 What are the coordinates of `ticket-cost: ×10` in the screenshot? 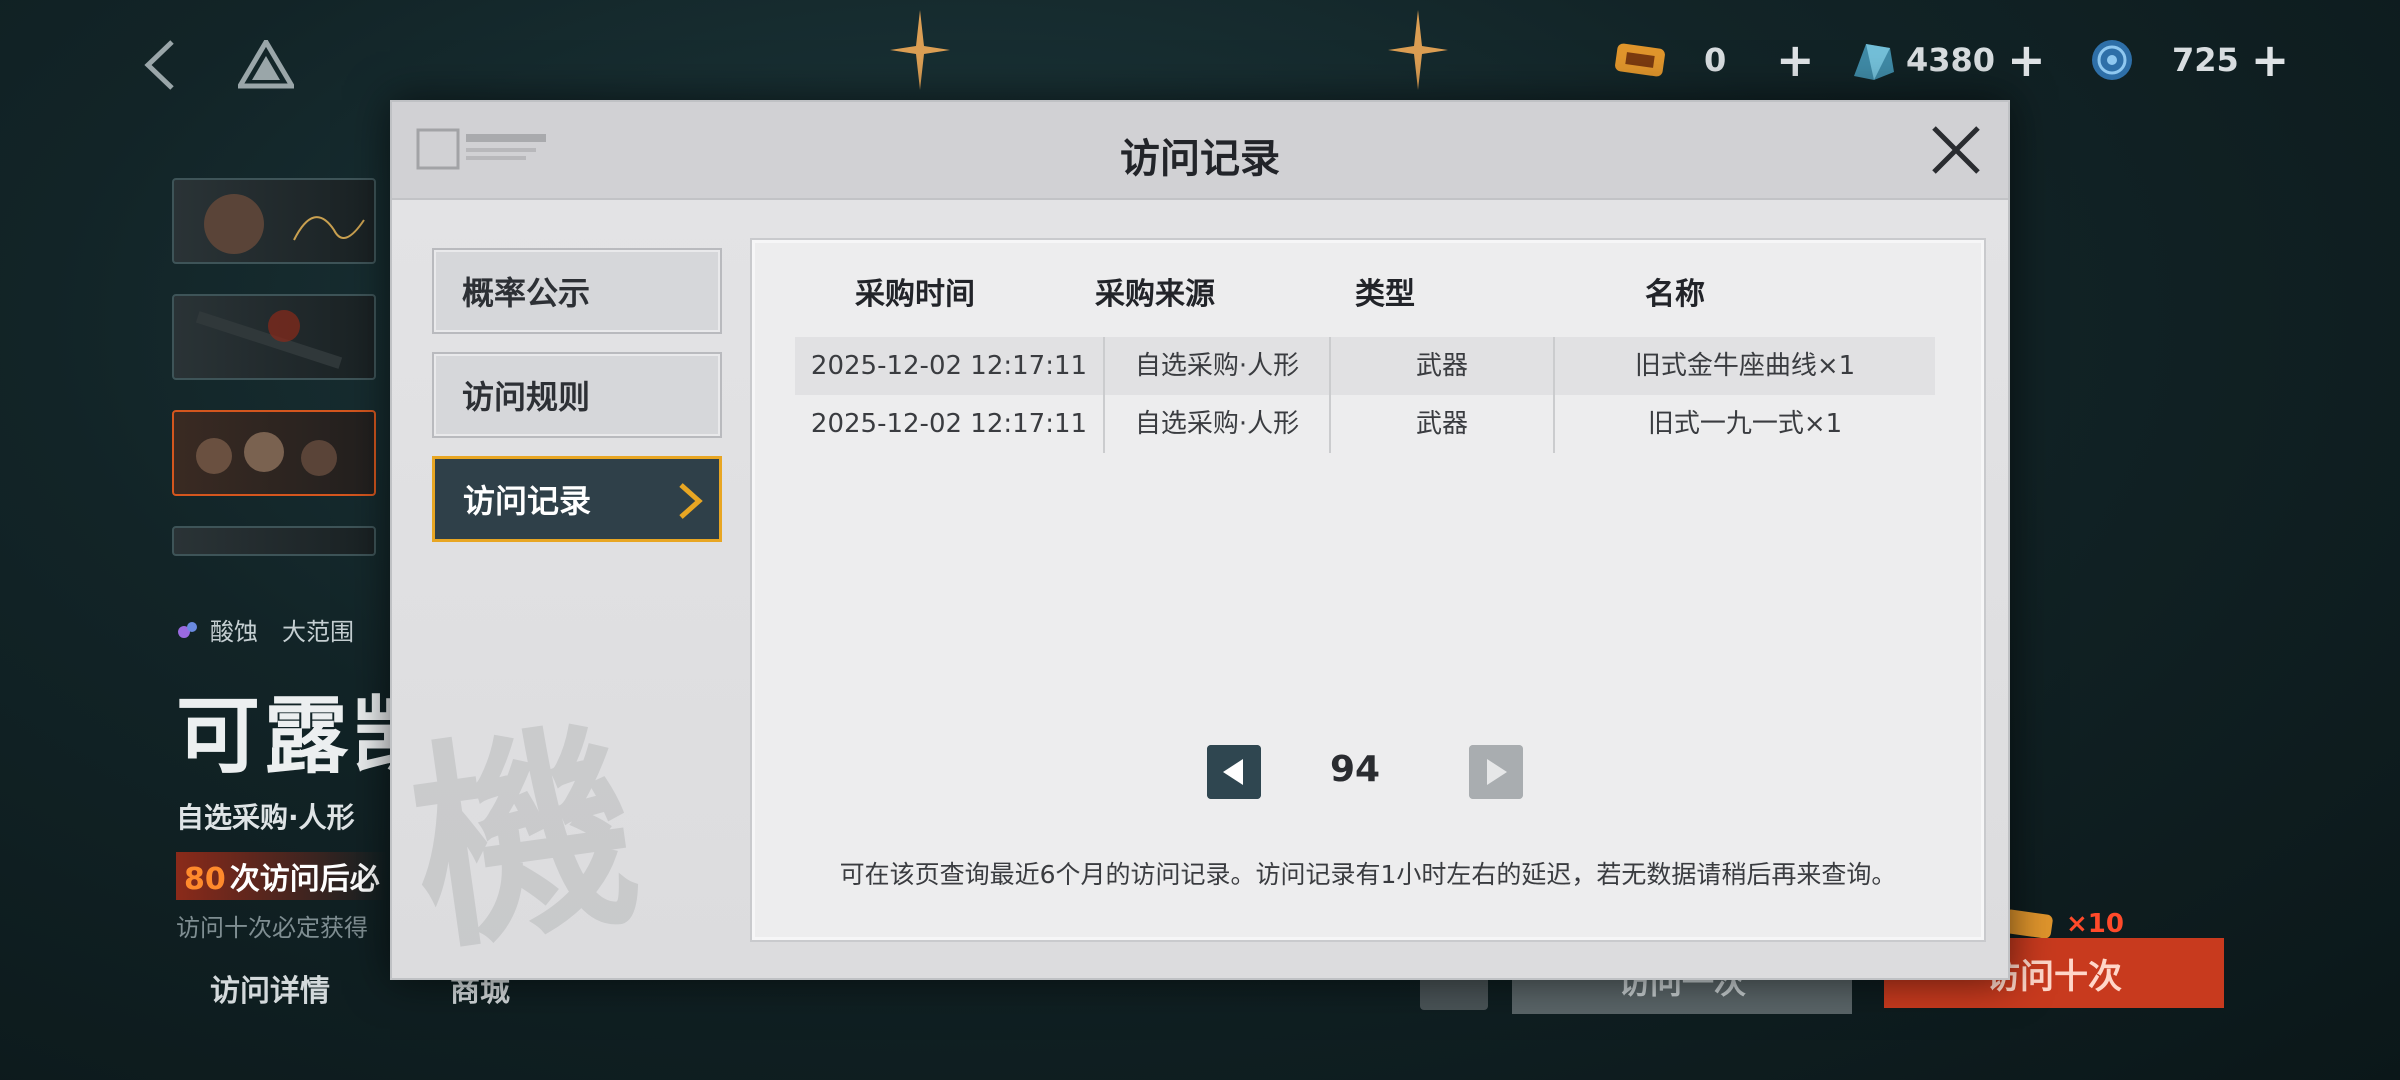 It's located at (2062, 924).